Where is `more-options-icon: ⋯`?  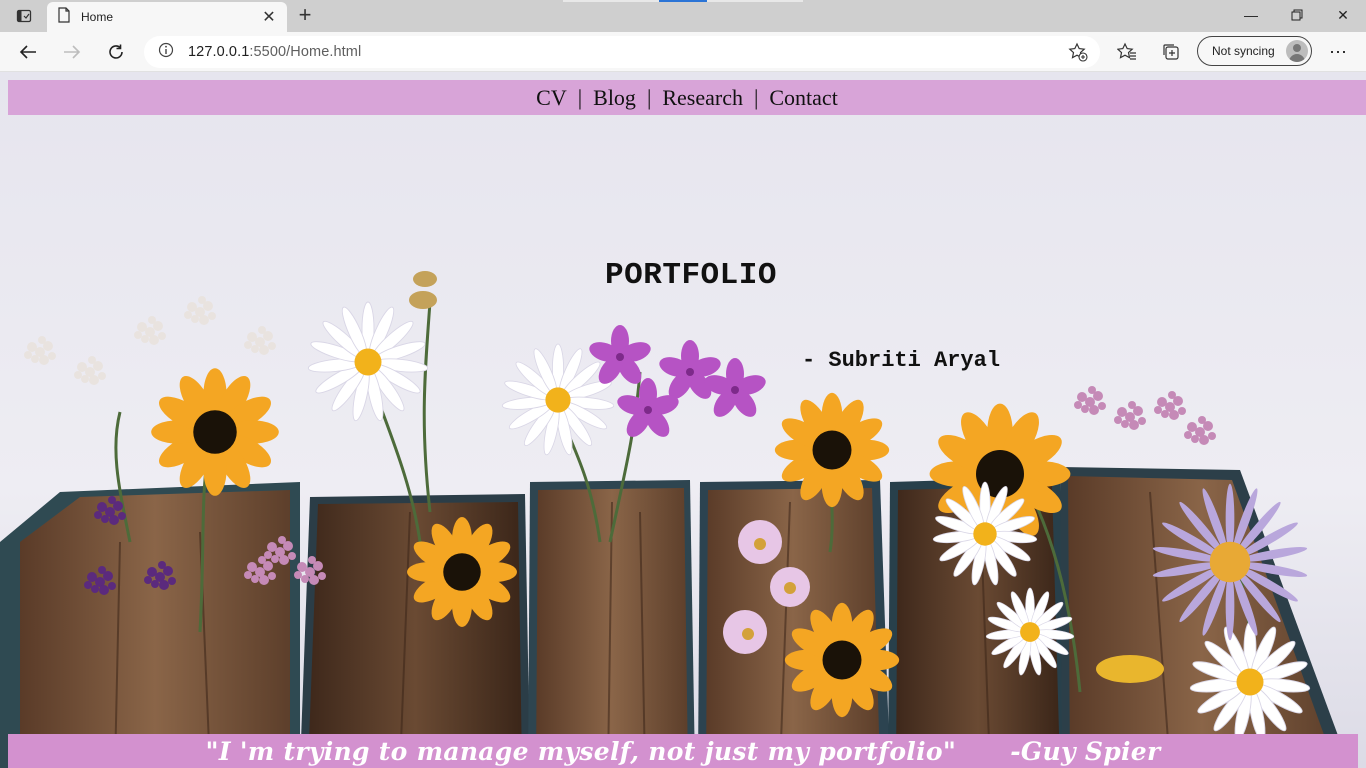 more-options-icon: ⋯ is located at coordinates (1338, 52).